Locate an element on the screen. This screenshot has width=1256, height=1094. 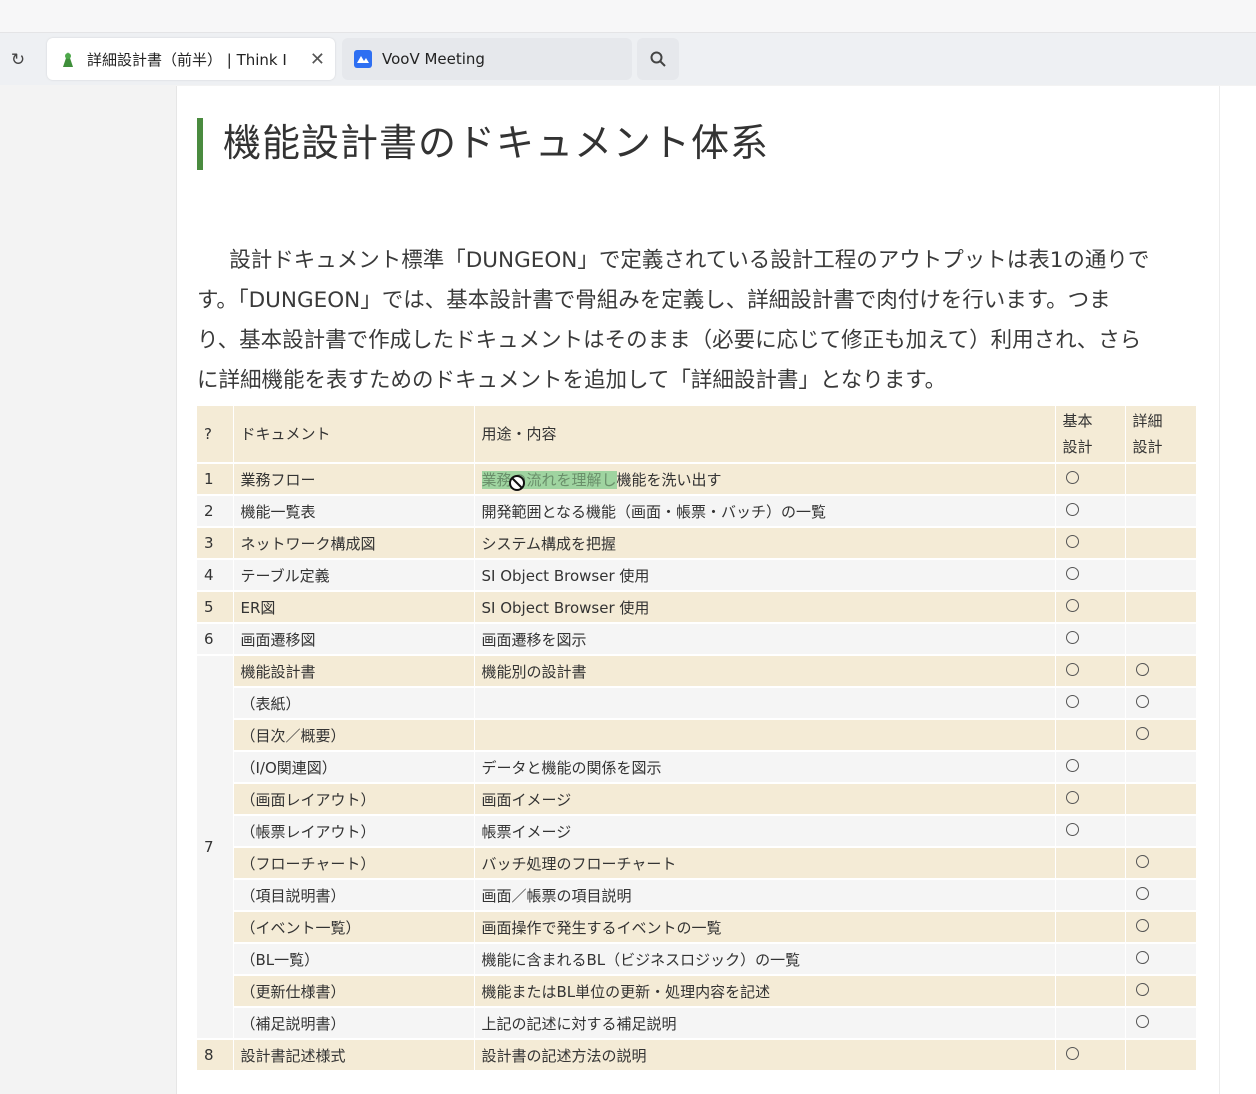
header-usage: 用途・内容 is located at coordinates (765, 435).